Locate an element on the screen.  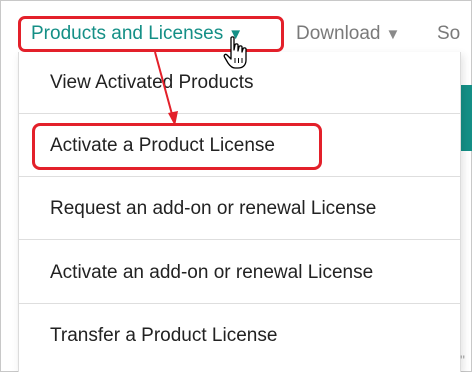
nav-support-label: So is located at coordinates (449, 33).